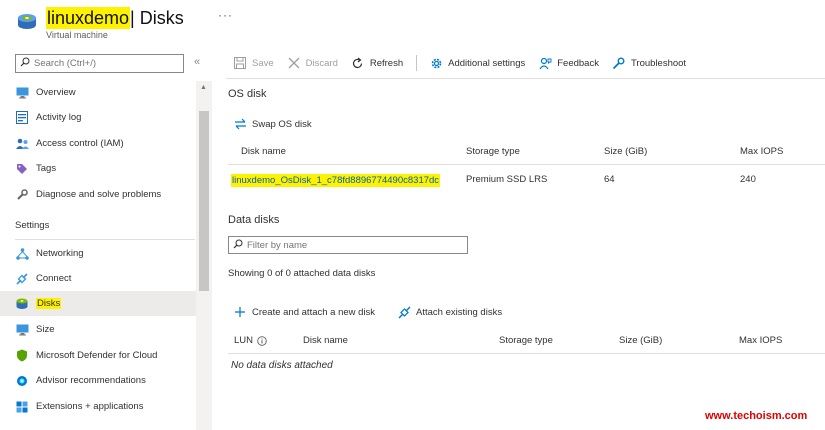 The image size is (825, 430). Describe the element at coordinates (22, 407) in the screenshot. I see `extensions-icon` at that location.